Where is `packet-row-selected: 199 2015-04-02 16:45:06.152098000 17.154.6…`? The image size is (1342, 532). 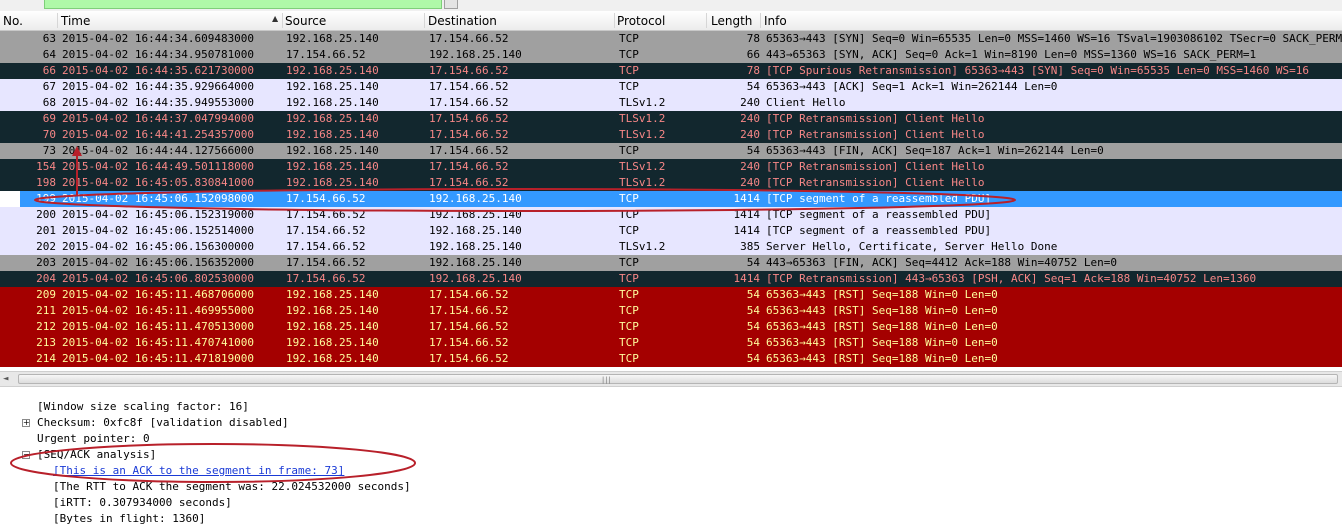 packet-row-selected: 199 2015-04-02 16:45:06.152098000 17.154.6… is located at coordinates (671, 199).